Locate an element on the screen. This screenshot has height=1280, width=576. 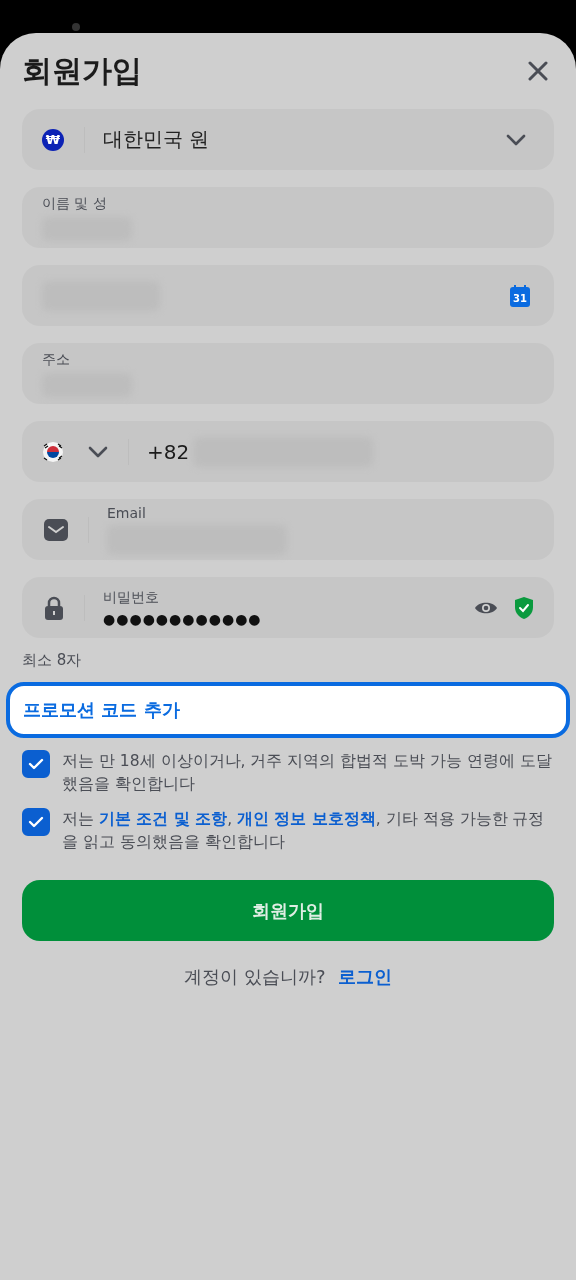
currency-select: ₩ 대한민국 원 is located at coordinates (288, 139).